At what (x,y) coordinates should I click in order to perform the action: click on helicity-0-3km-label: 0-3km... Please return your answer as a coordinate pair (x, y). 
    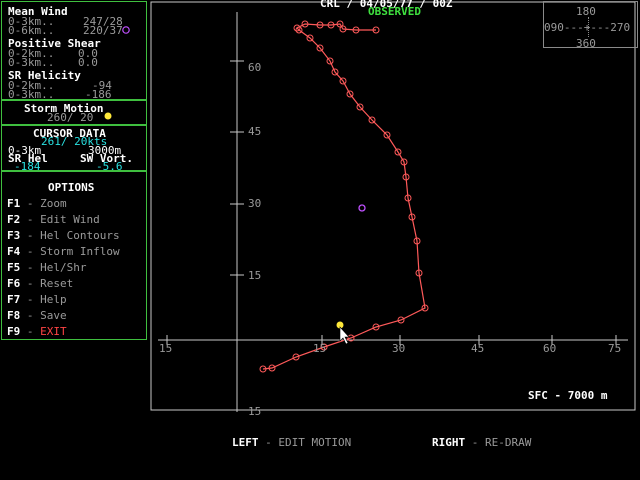
    Looking at the image, I should click on (31, 94).